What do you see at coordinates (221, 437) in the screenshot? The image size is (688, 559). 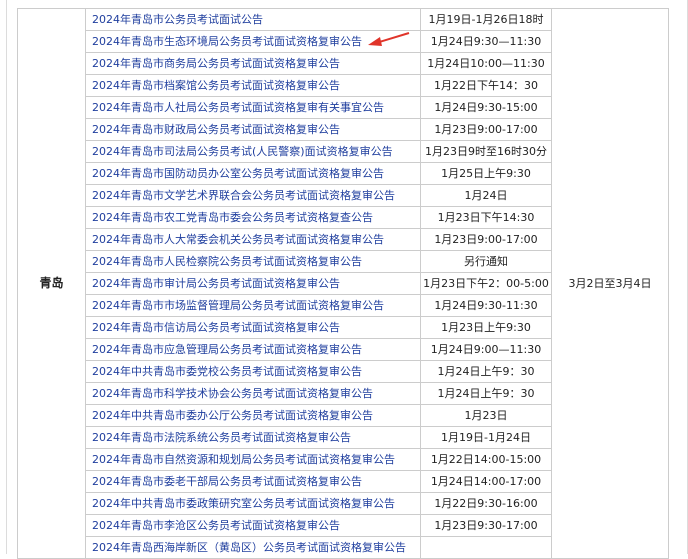 I see `announcement-link: 2024年青岛市法院系统公务员考试面试资格复审公告` at bounding box center [221, 437].